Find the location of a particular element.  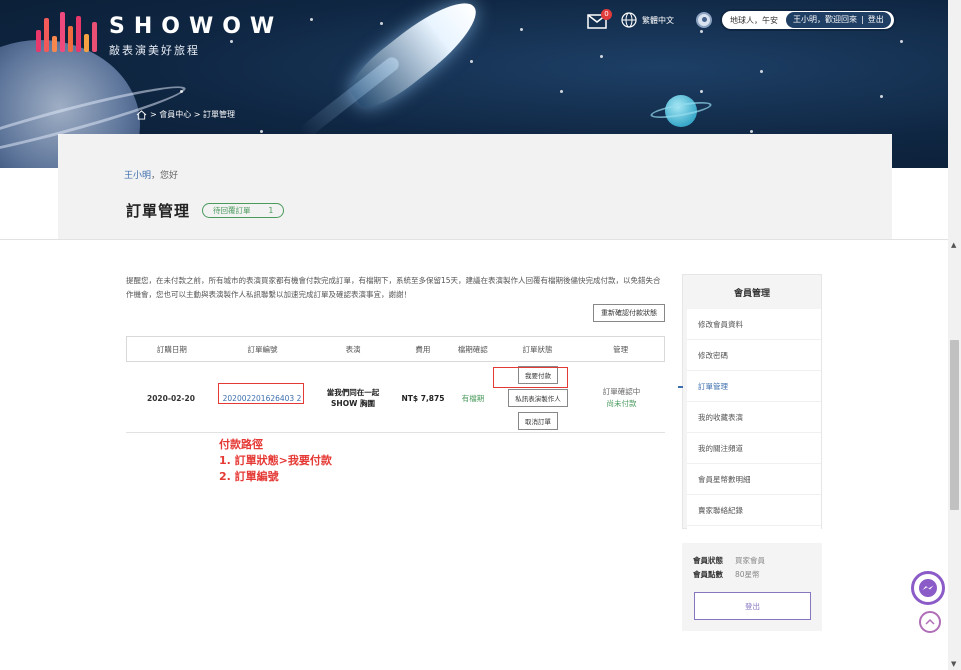

show-title: 當我們同在一起 SHOW 胸圍 is located at coordinates (353, 398).